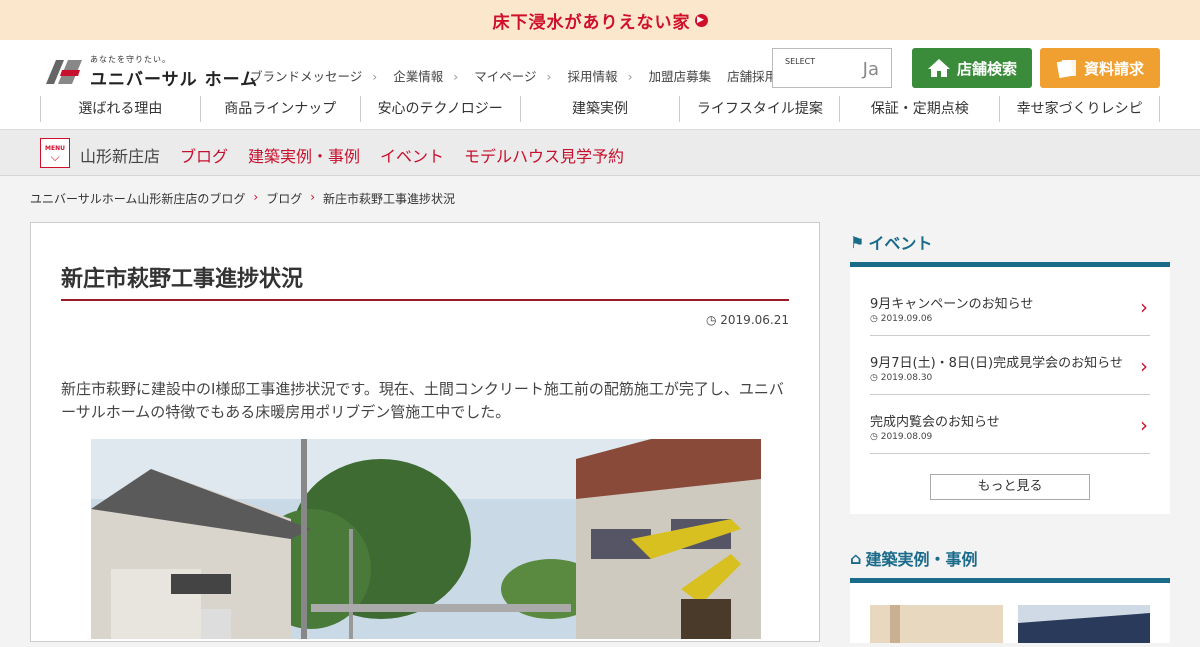 Image resolution: width=1200 pixels, height=647 pixels. What do you see at coordinates (906, 319) in the screenshot?
I see `event-date-text: 2019.09.06` at bounding box center [906, 319].